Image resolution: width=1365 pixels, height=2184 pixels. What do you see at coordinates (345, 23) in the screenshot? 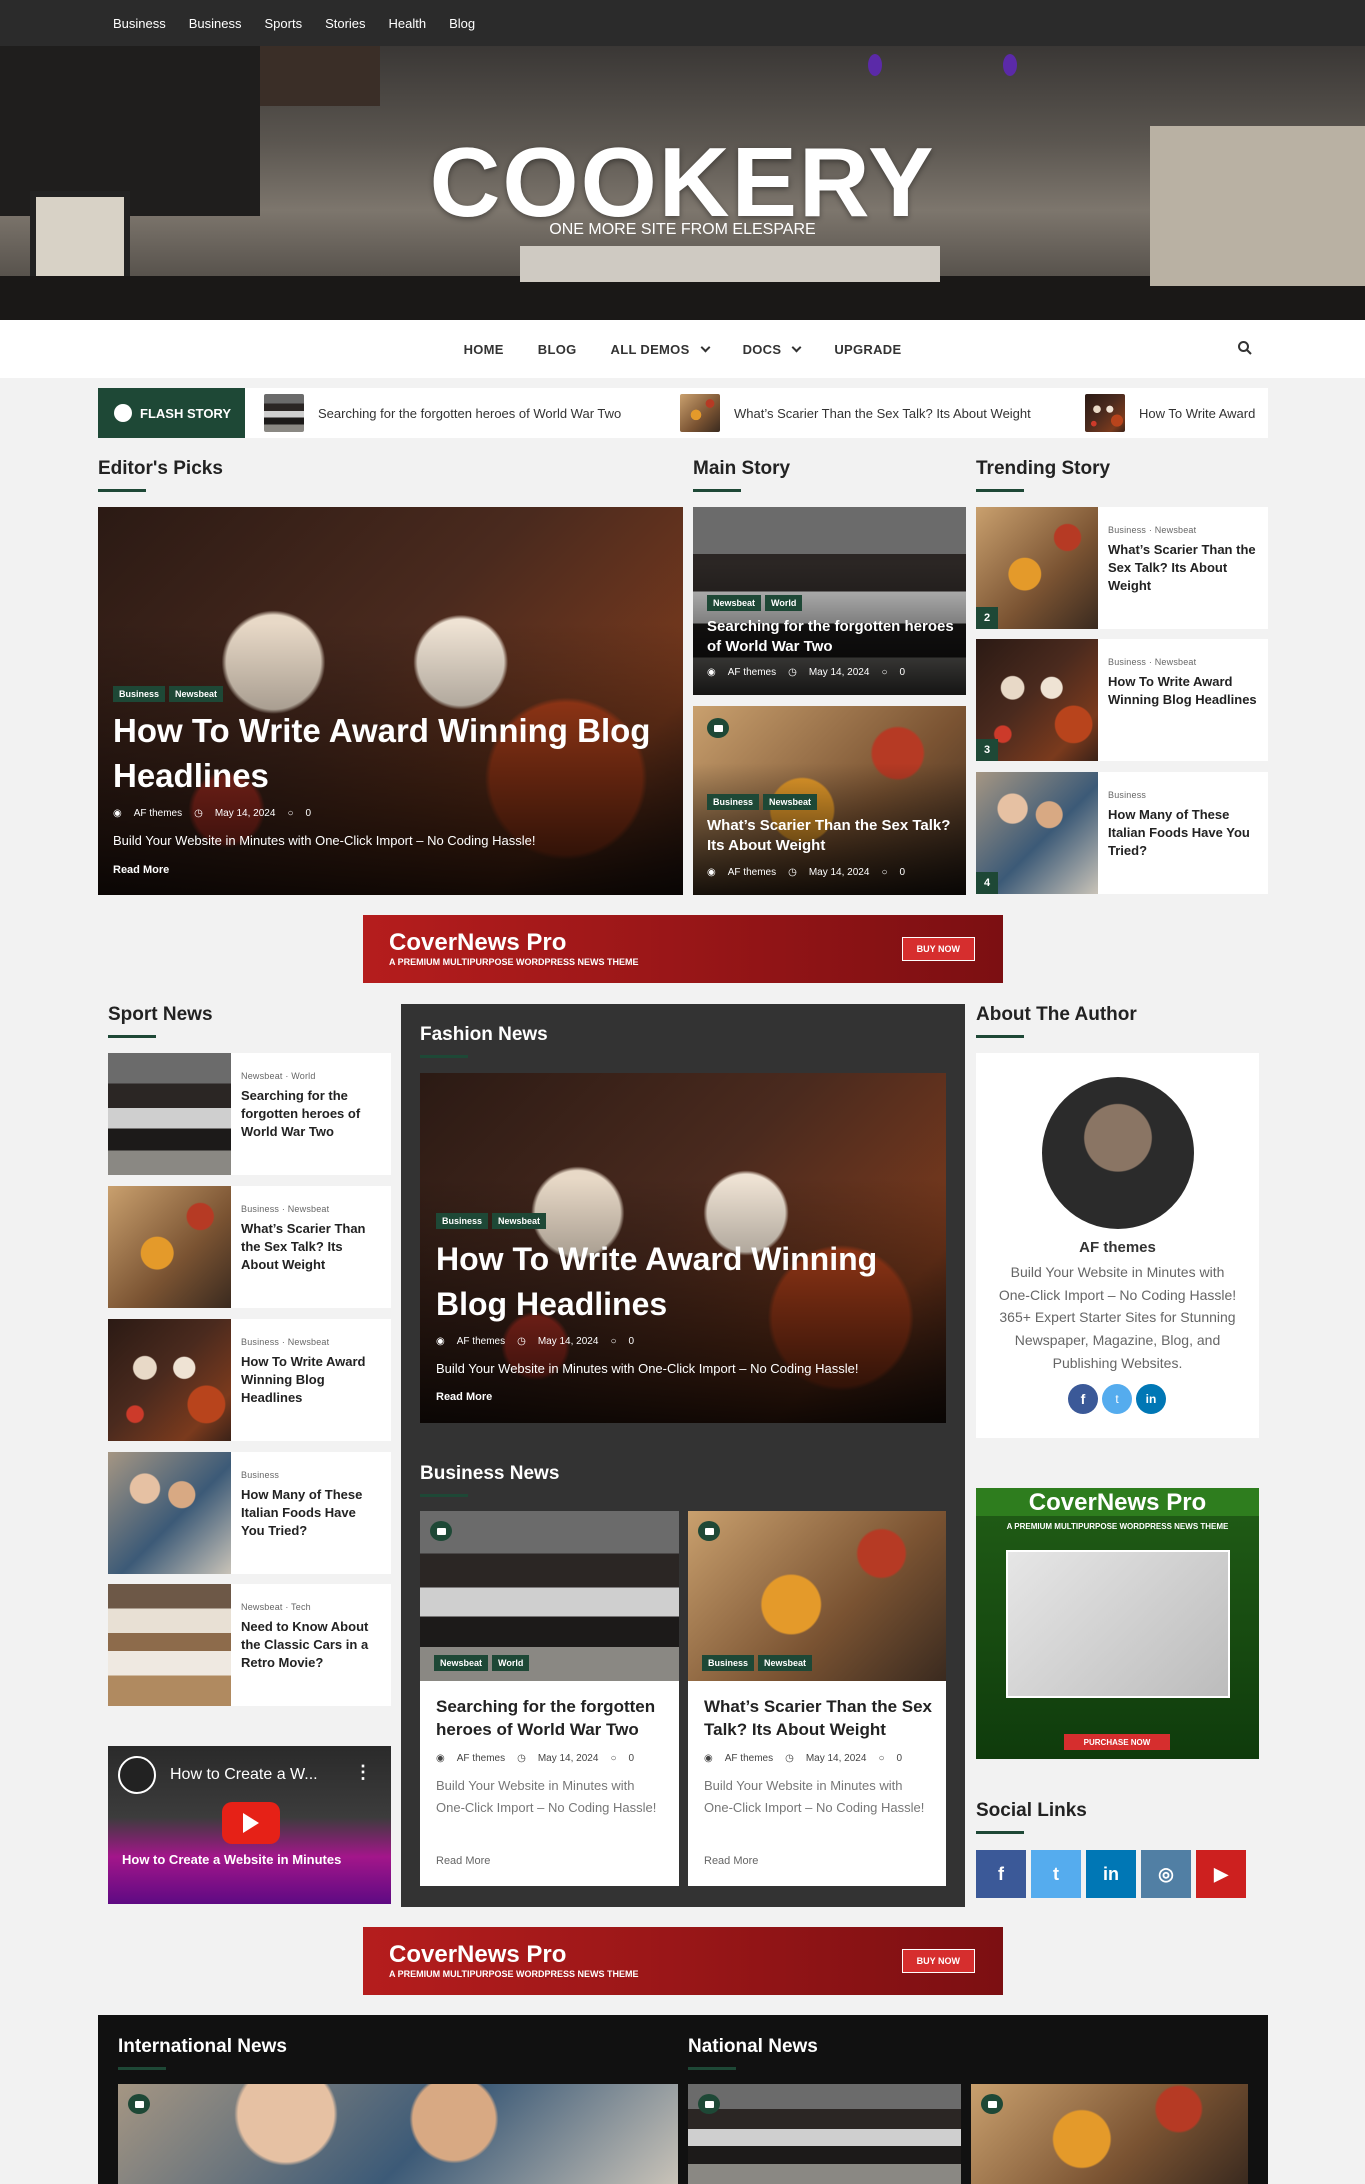
I see `topbar-link-stories: Stories` at bounding box center [345, 23].